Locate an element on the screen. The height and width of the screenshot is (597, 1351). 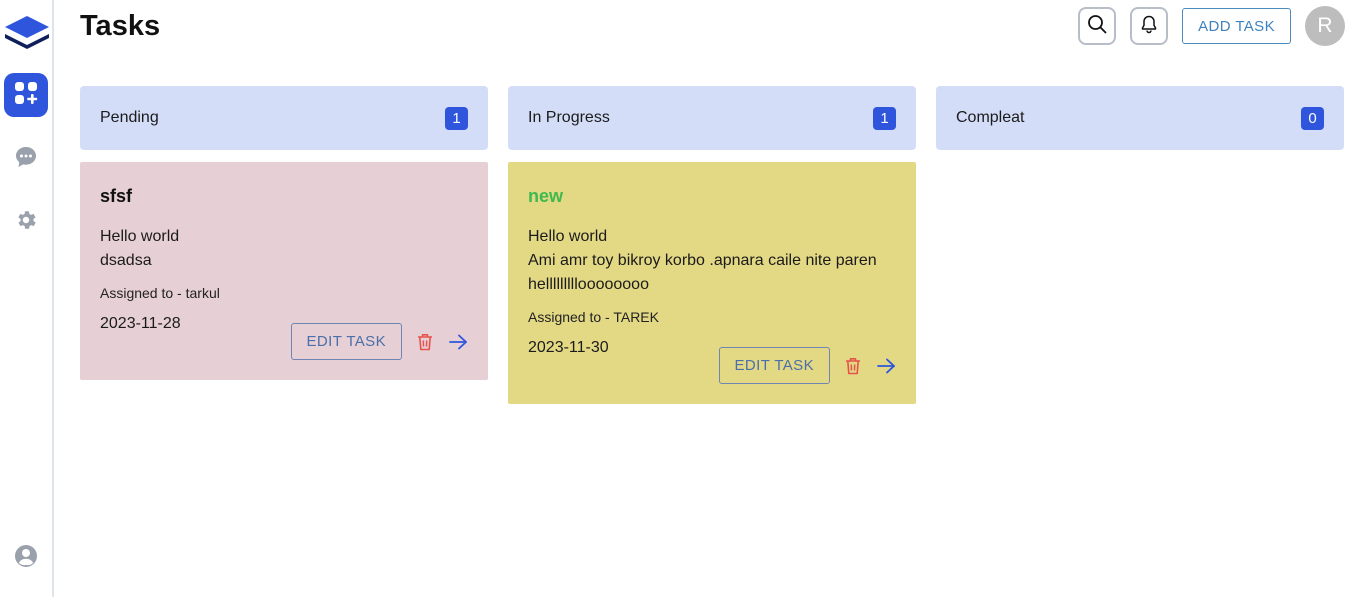
avatar: R is located at coordinates (1325, 26).